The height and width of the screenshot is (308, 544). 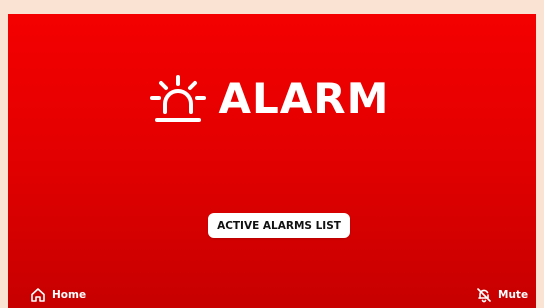 I want to click on mute-label: Mute, so click(x=513, y=295).